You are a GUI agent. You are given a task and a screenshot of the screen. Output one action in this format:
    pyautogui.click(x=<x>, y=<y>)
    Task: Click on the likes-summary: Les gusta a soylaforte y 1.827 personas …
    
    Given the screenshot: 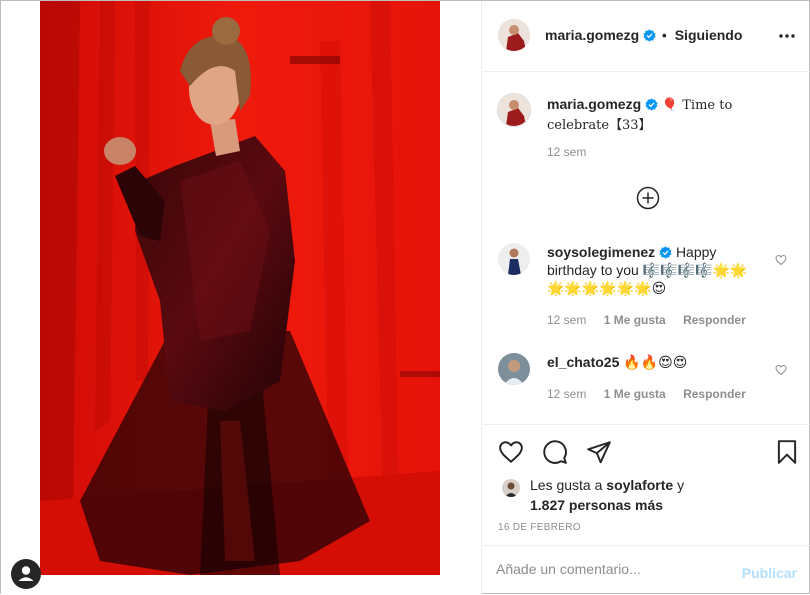 What is the action you would take?
    pyautogui.click(x=607, y=495)
    